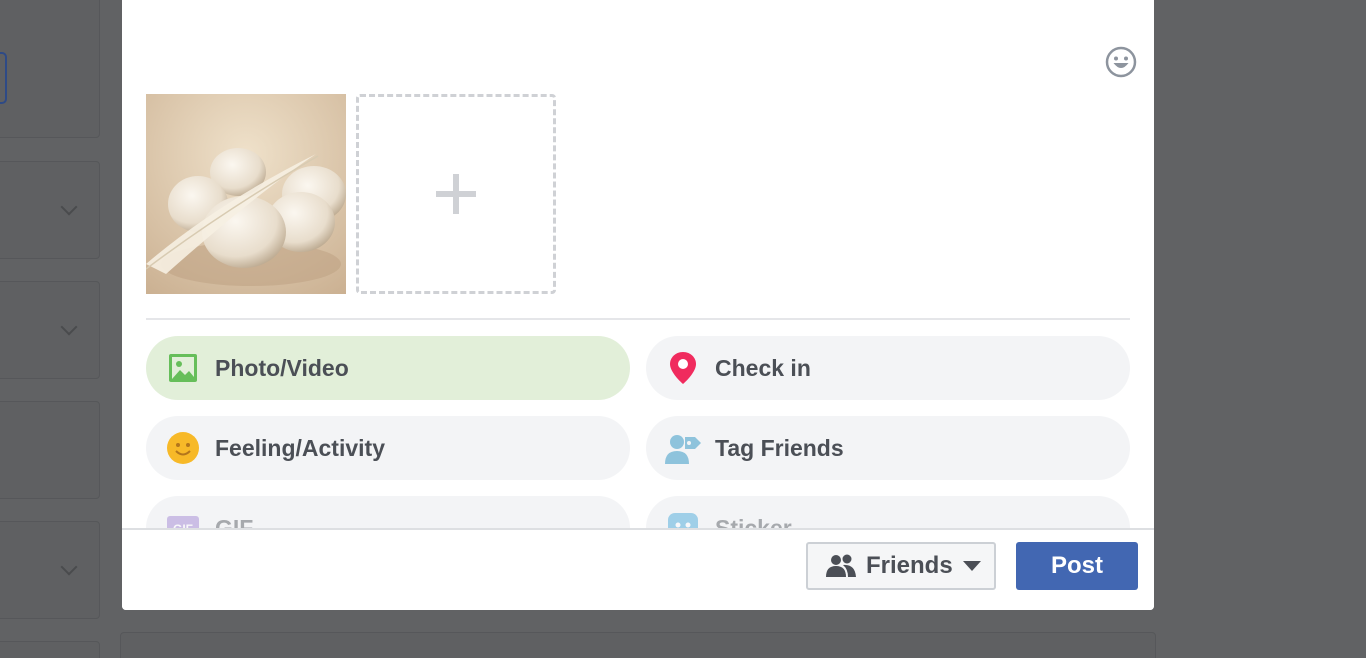  Describe the element at coordinates (683, 519) in the screenshot. I see `sticker-icon` at that location.